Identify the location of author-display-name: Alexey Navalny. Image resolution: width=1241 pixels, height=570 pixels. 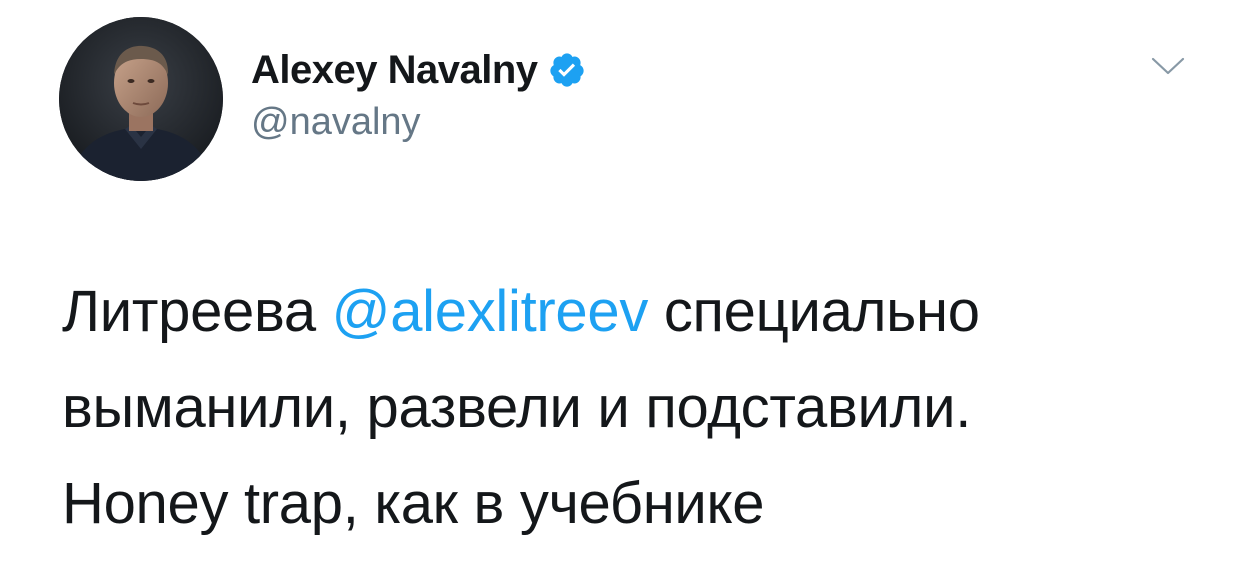
(394, 70).